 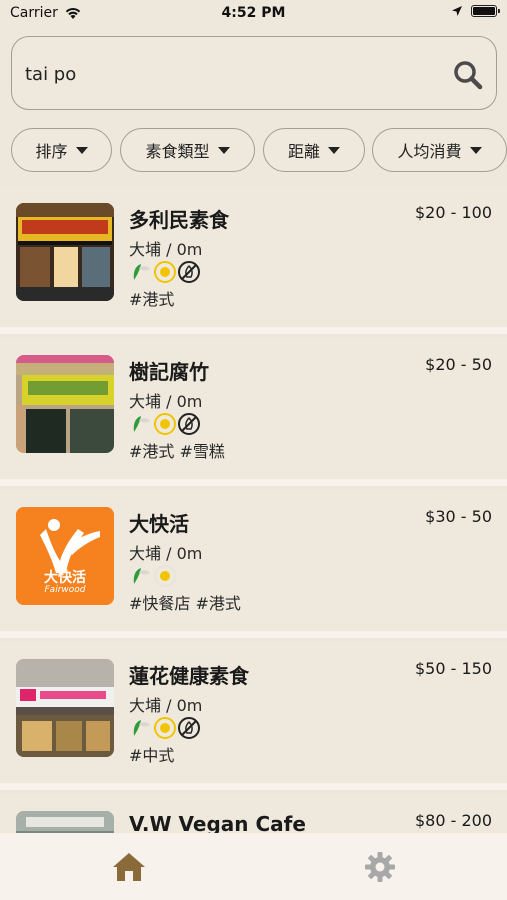 I want to click on status-time: 4:52 PM, so click(x=253, y=13).